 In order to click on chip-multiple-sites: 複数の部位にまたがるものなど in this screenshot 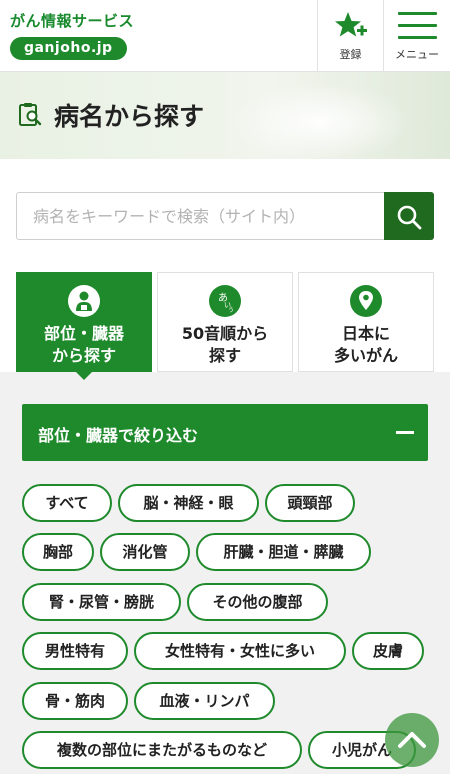, I will do `click(162, 750)`.